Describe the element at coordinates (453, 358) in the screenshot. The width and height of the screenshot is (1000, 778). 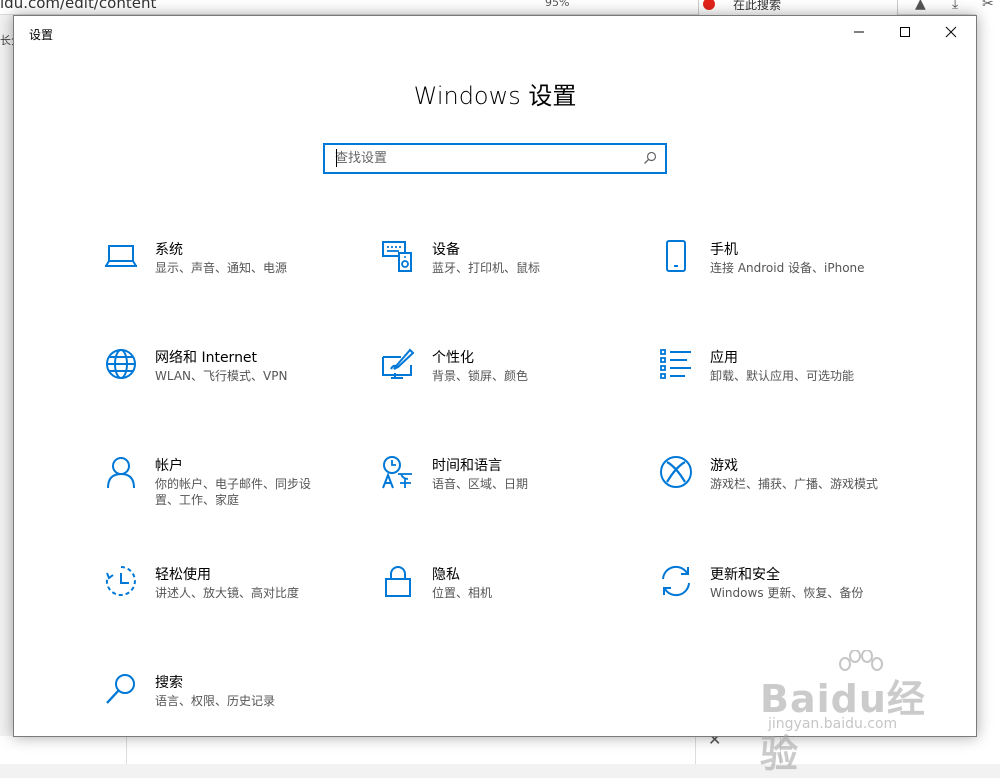
I see `tile-personalization-name: 个性化` at that location.